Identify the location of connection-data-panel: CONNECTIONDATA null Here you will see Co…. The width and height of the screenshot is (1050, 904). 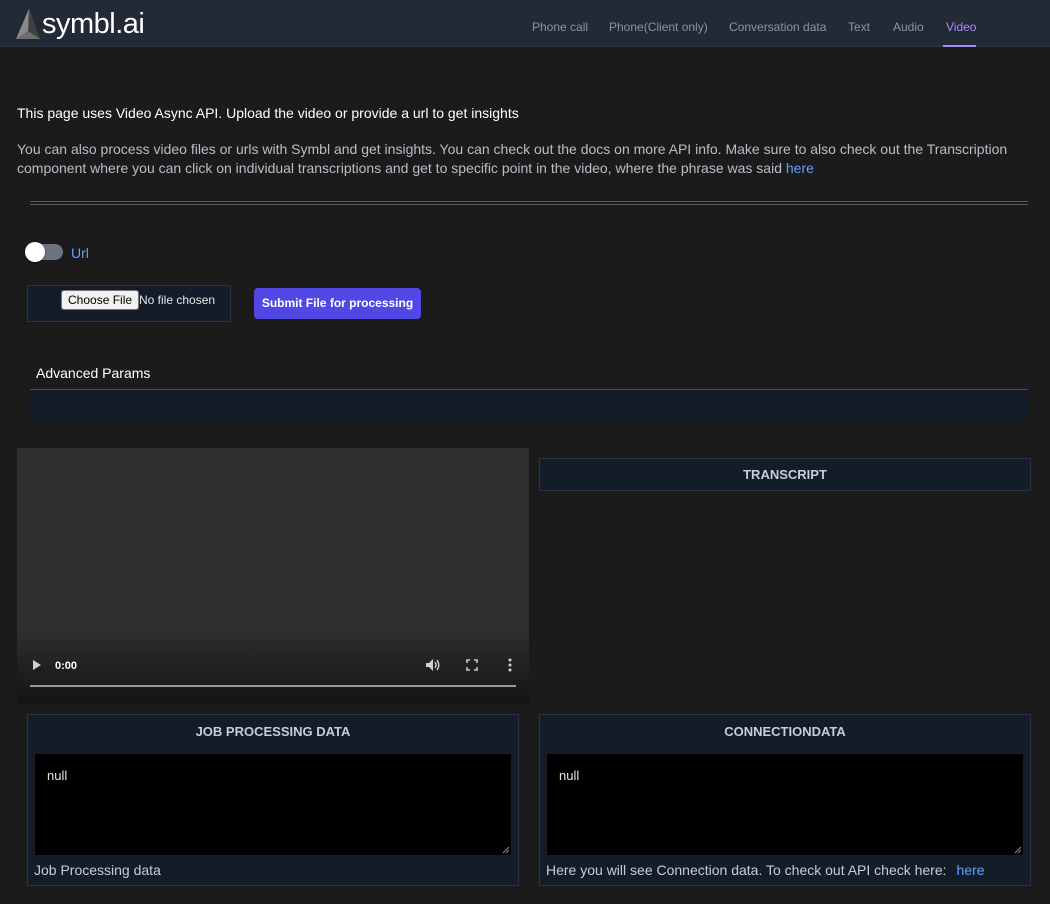
(785, 800).